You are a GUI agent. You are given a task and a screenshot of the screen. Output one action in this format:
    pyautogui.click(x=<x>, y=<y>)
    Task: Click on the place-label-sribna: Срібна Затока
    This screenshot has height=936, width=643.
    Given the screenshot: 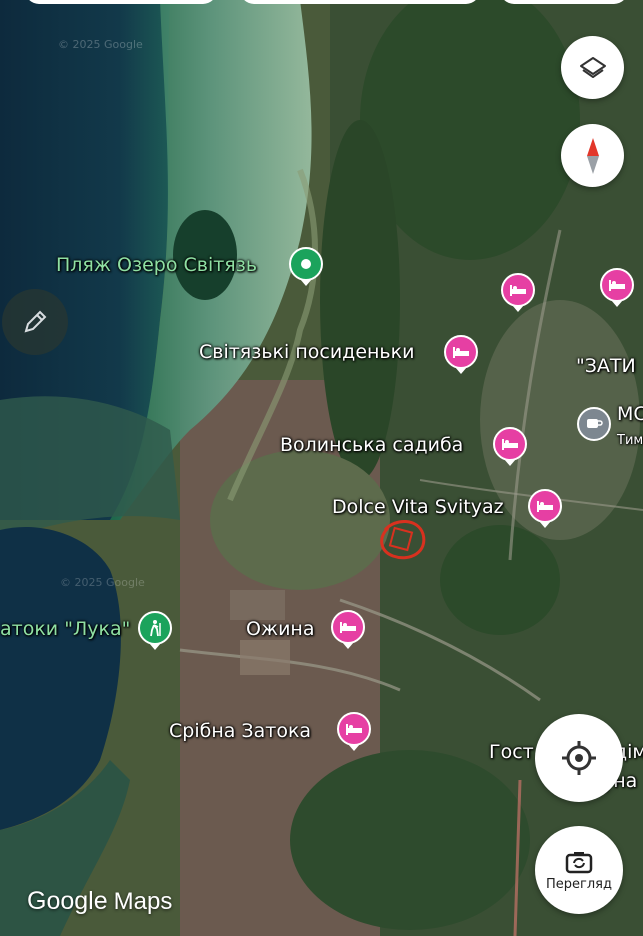 What is the action you would take?
    pyautogui.click(x=240, y=731)
    